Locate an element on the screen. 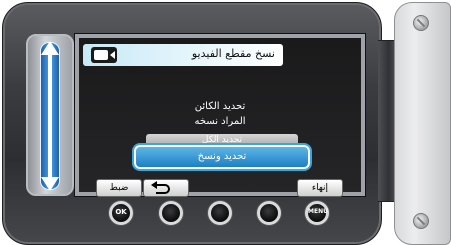  ok-label: OK is located at coordinates (121, 212).